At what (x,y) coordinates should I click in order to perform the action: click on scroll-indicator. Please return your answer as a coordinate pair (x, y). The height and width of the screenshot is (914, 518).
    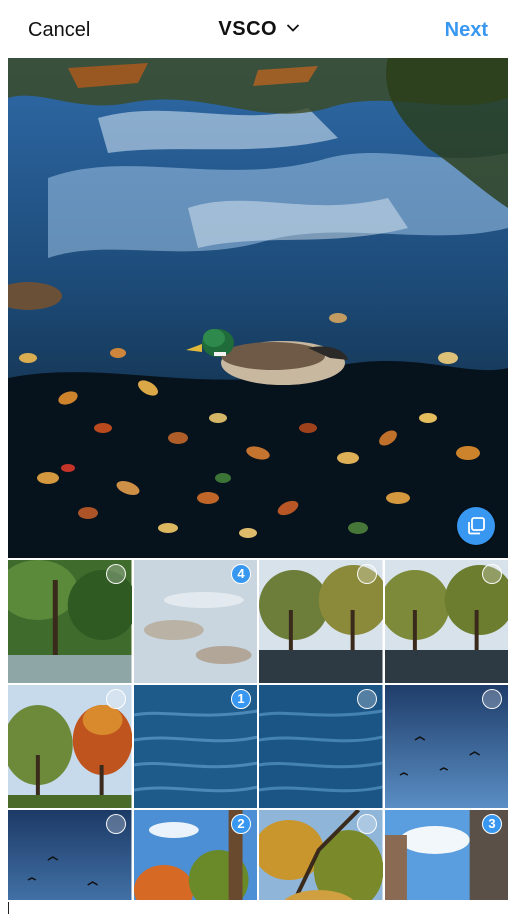
    Looking at the image, I should click on (8, 908).